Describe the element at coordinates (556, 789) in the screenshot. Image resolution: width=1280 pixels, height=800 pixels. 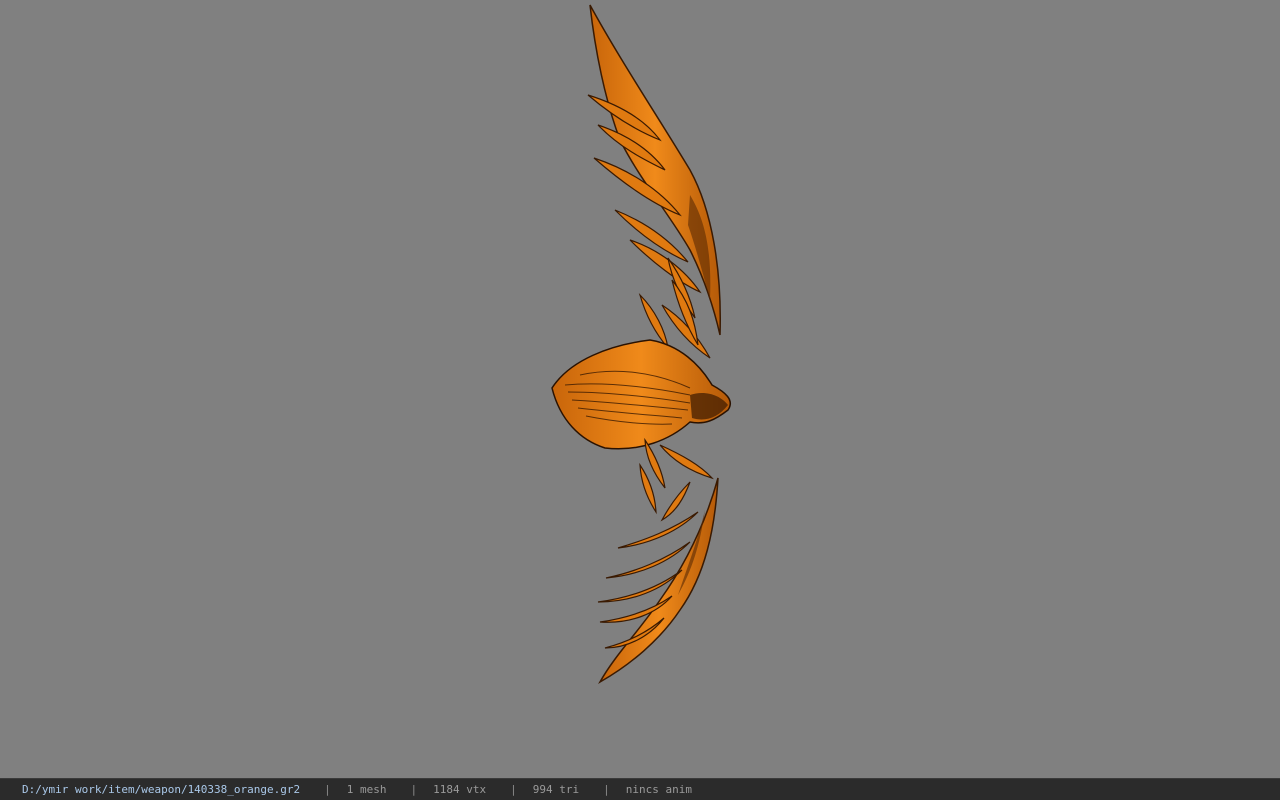
I see `triangle-count: 994 tri` at that location.